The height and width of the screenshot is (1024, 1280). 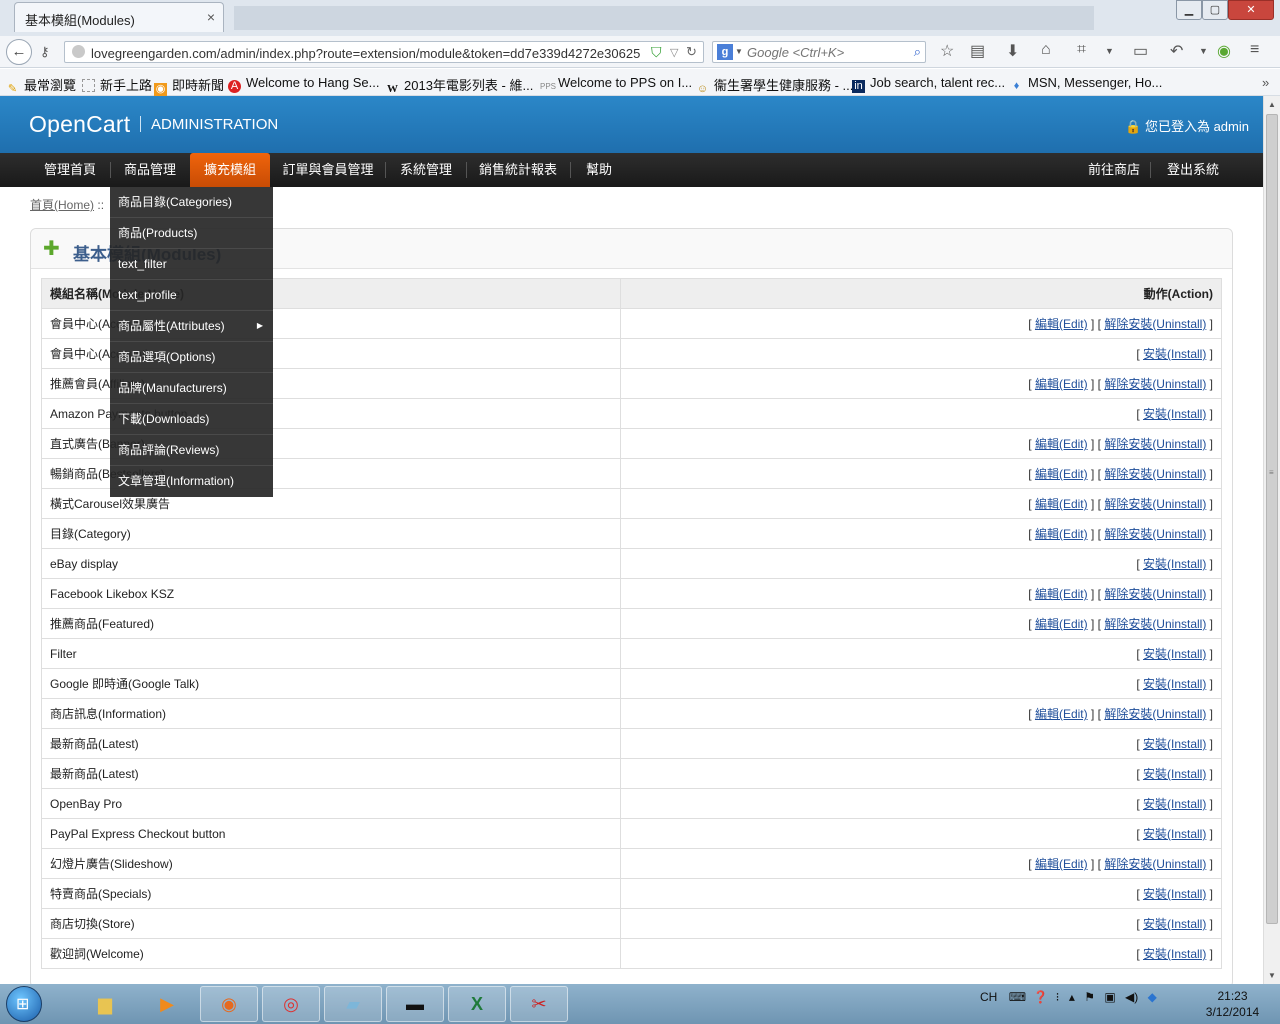 I want to click on taskbar-firefox: ◉, so click(x=229, y=1004).